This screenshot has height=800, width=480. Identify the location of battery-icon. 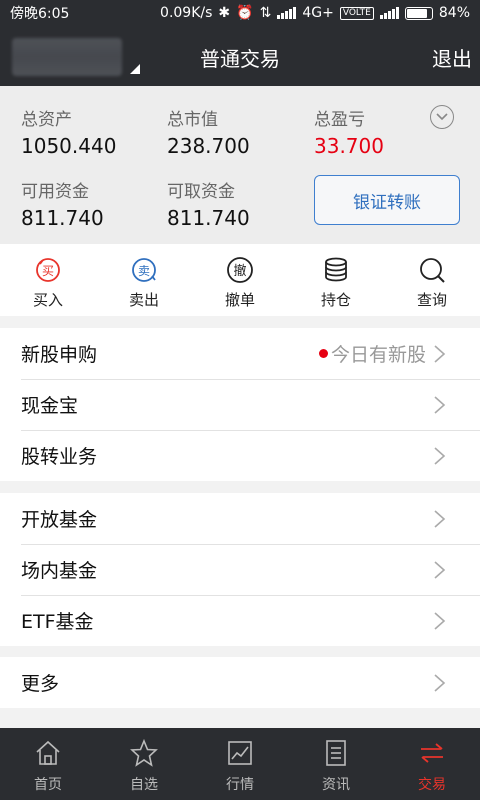
(418, 13).